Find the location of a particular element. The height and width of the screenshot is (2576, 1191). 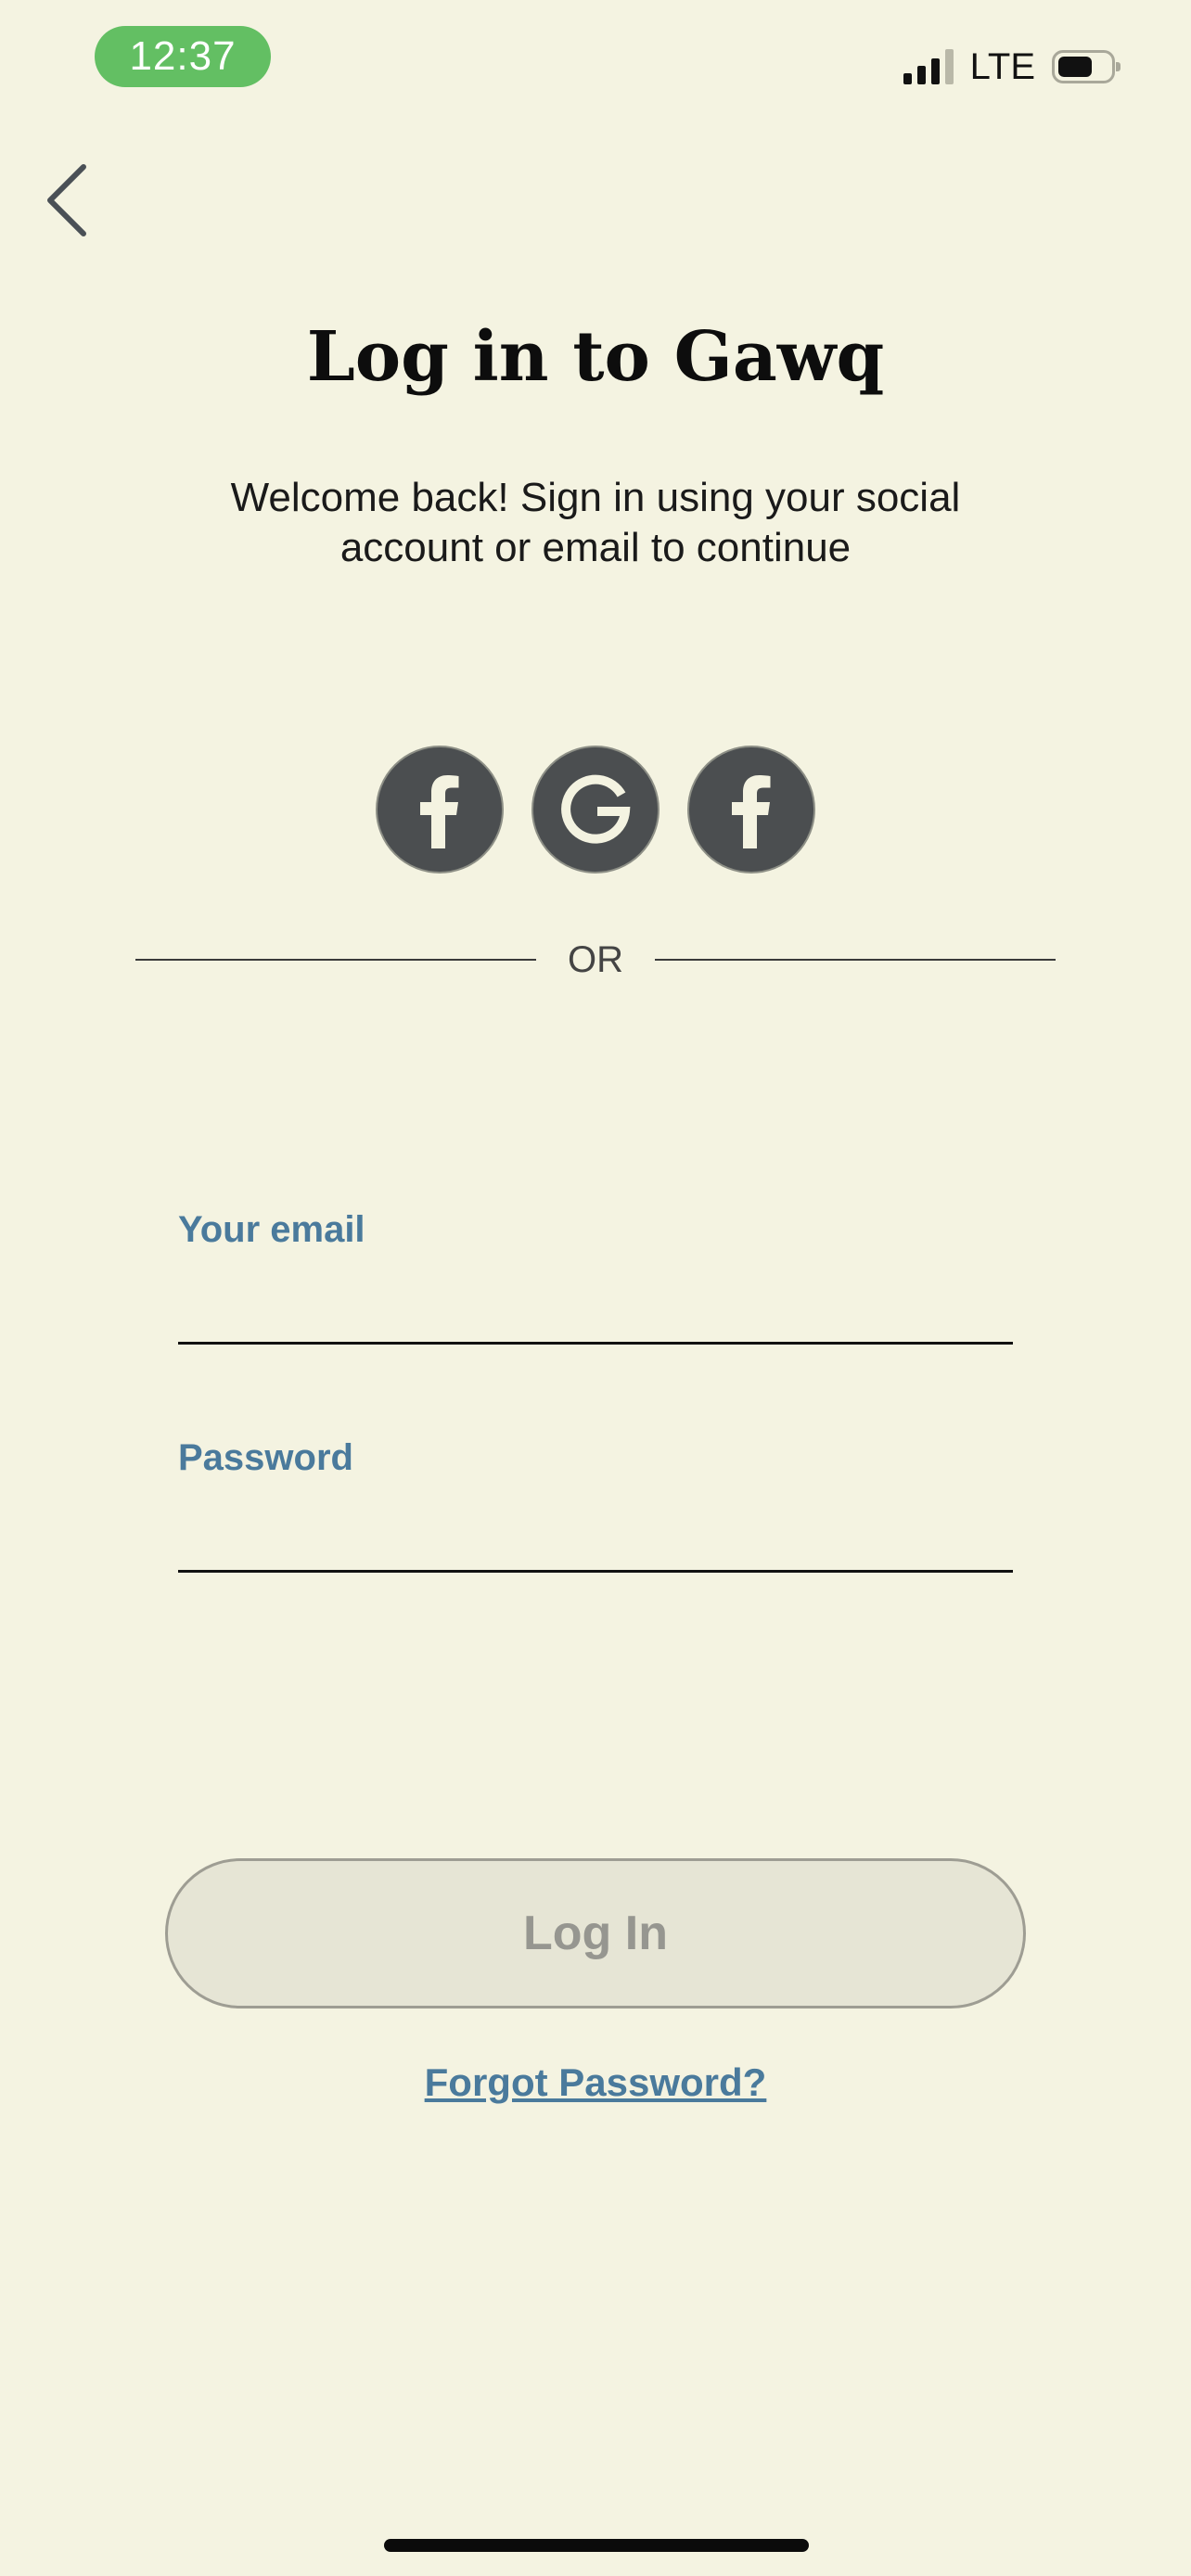

password-label: Password is located at coordinates (265, 1458).